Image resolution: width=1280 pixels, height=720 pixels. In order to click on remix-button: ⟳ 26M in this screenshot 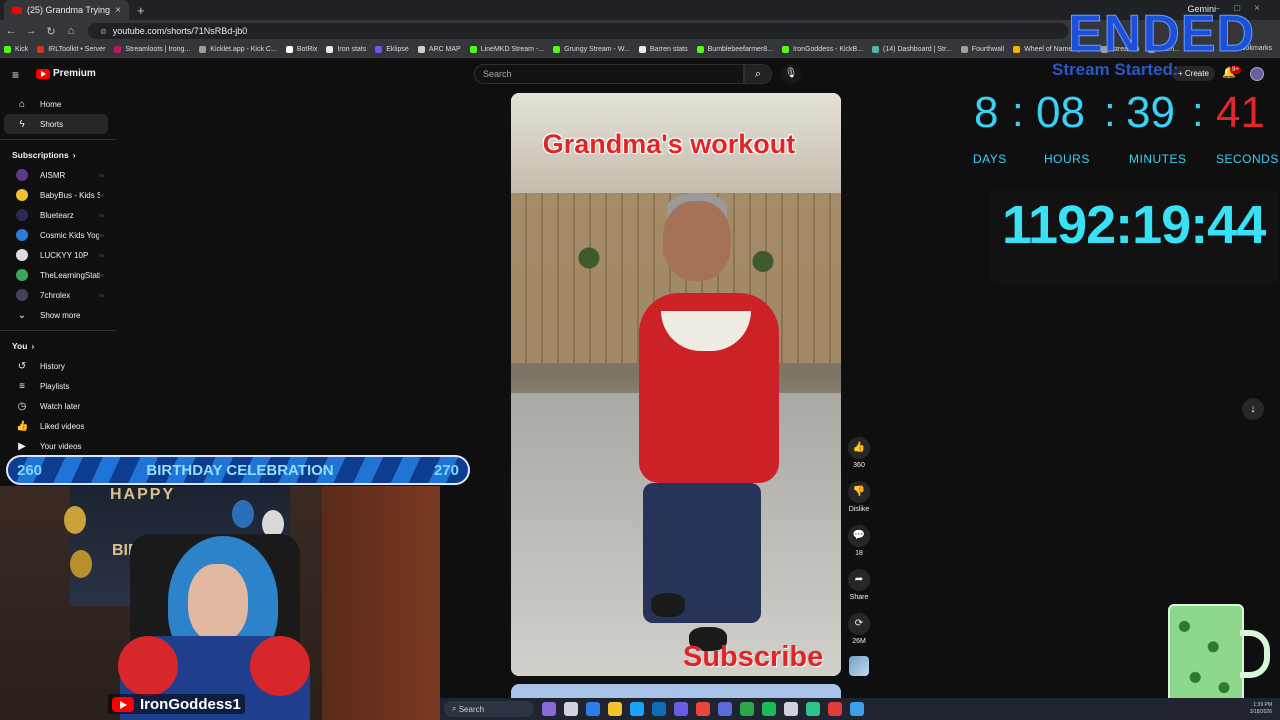, I will do `click(859, 629)`.